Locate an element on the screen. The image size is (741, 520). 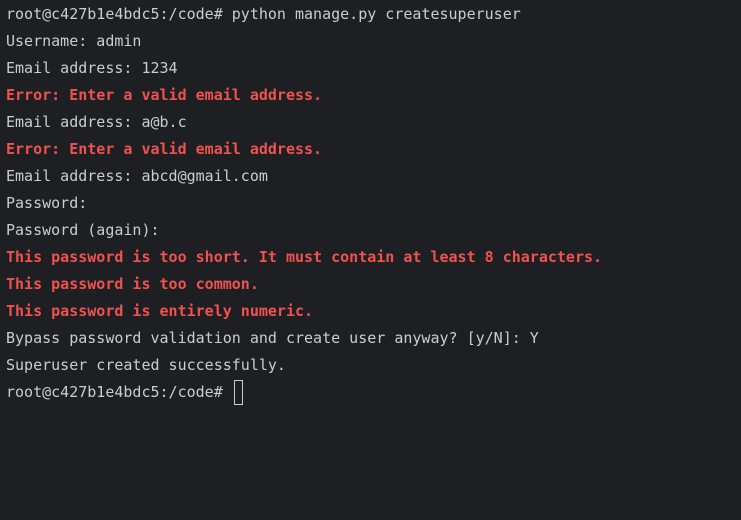
terminal-prompt-line: root@c427b1e4bdc5:/code# is located at coordinates (373, 394).